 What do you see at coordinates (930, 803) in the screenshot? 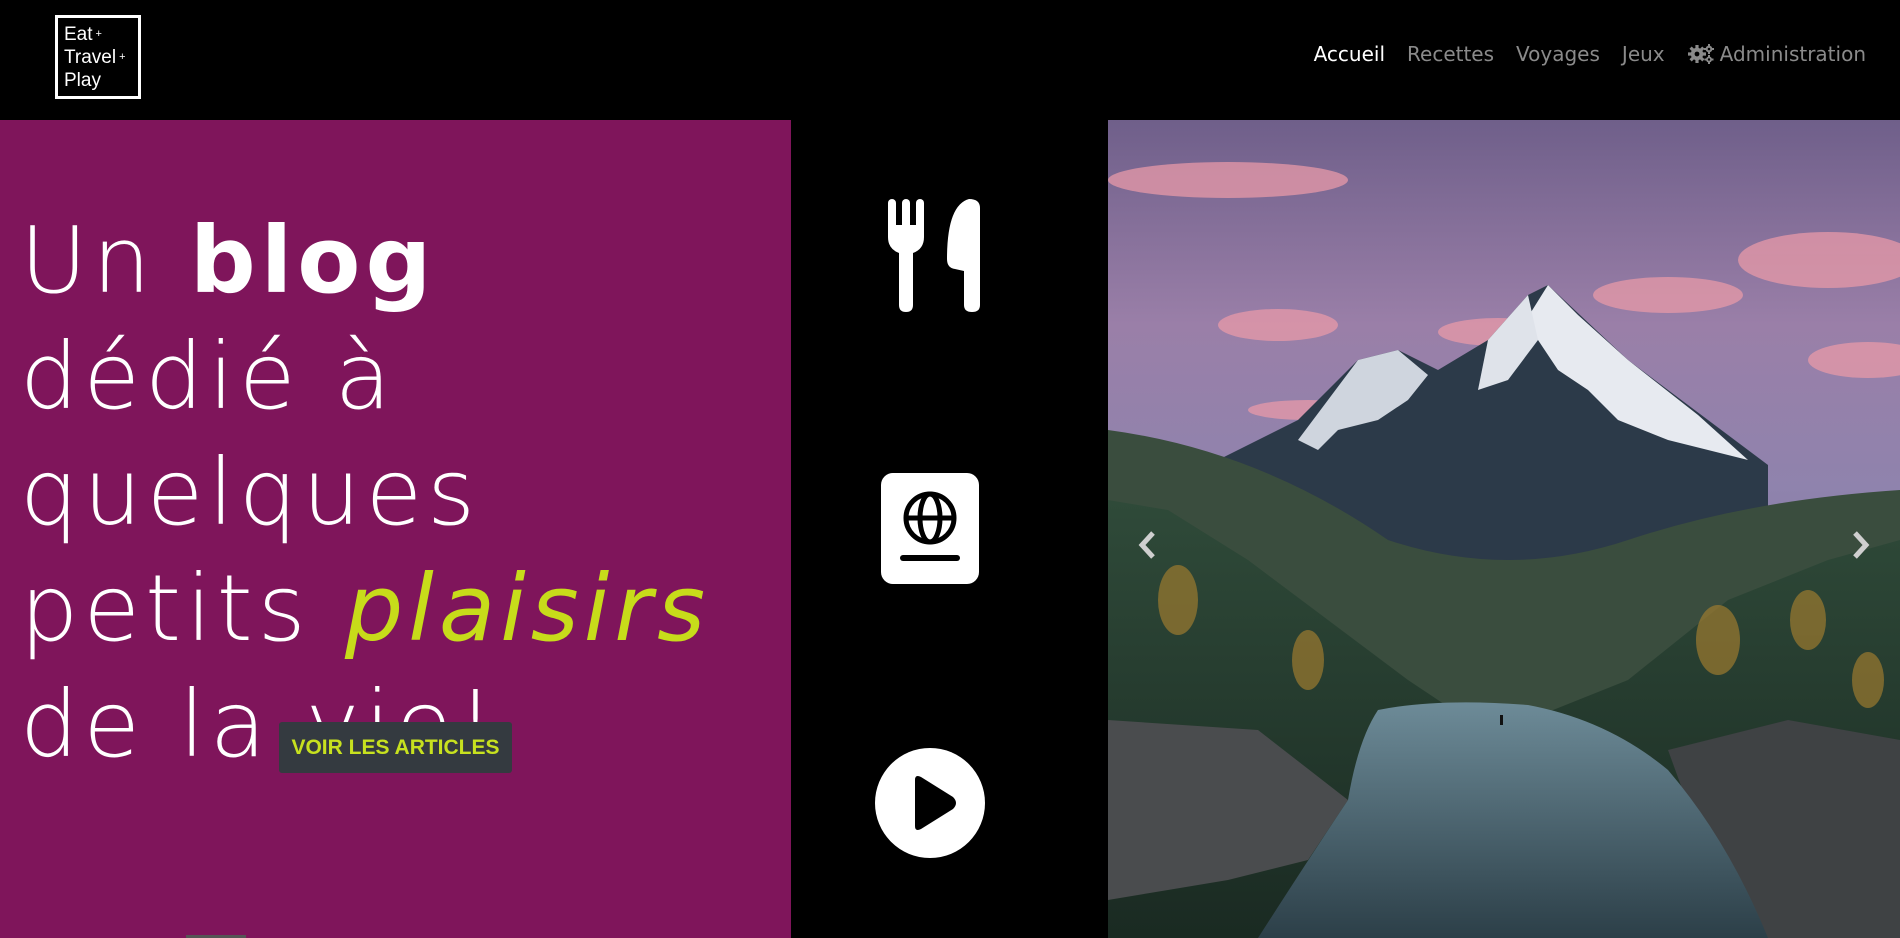
I see `play-circle-icon` at bounding box center [930, 803].